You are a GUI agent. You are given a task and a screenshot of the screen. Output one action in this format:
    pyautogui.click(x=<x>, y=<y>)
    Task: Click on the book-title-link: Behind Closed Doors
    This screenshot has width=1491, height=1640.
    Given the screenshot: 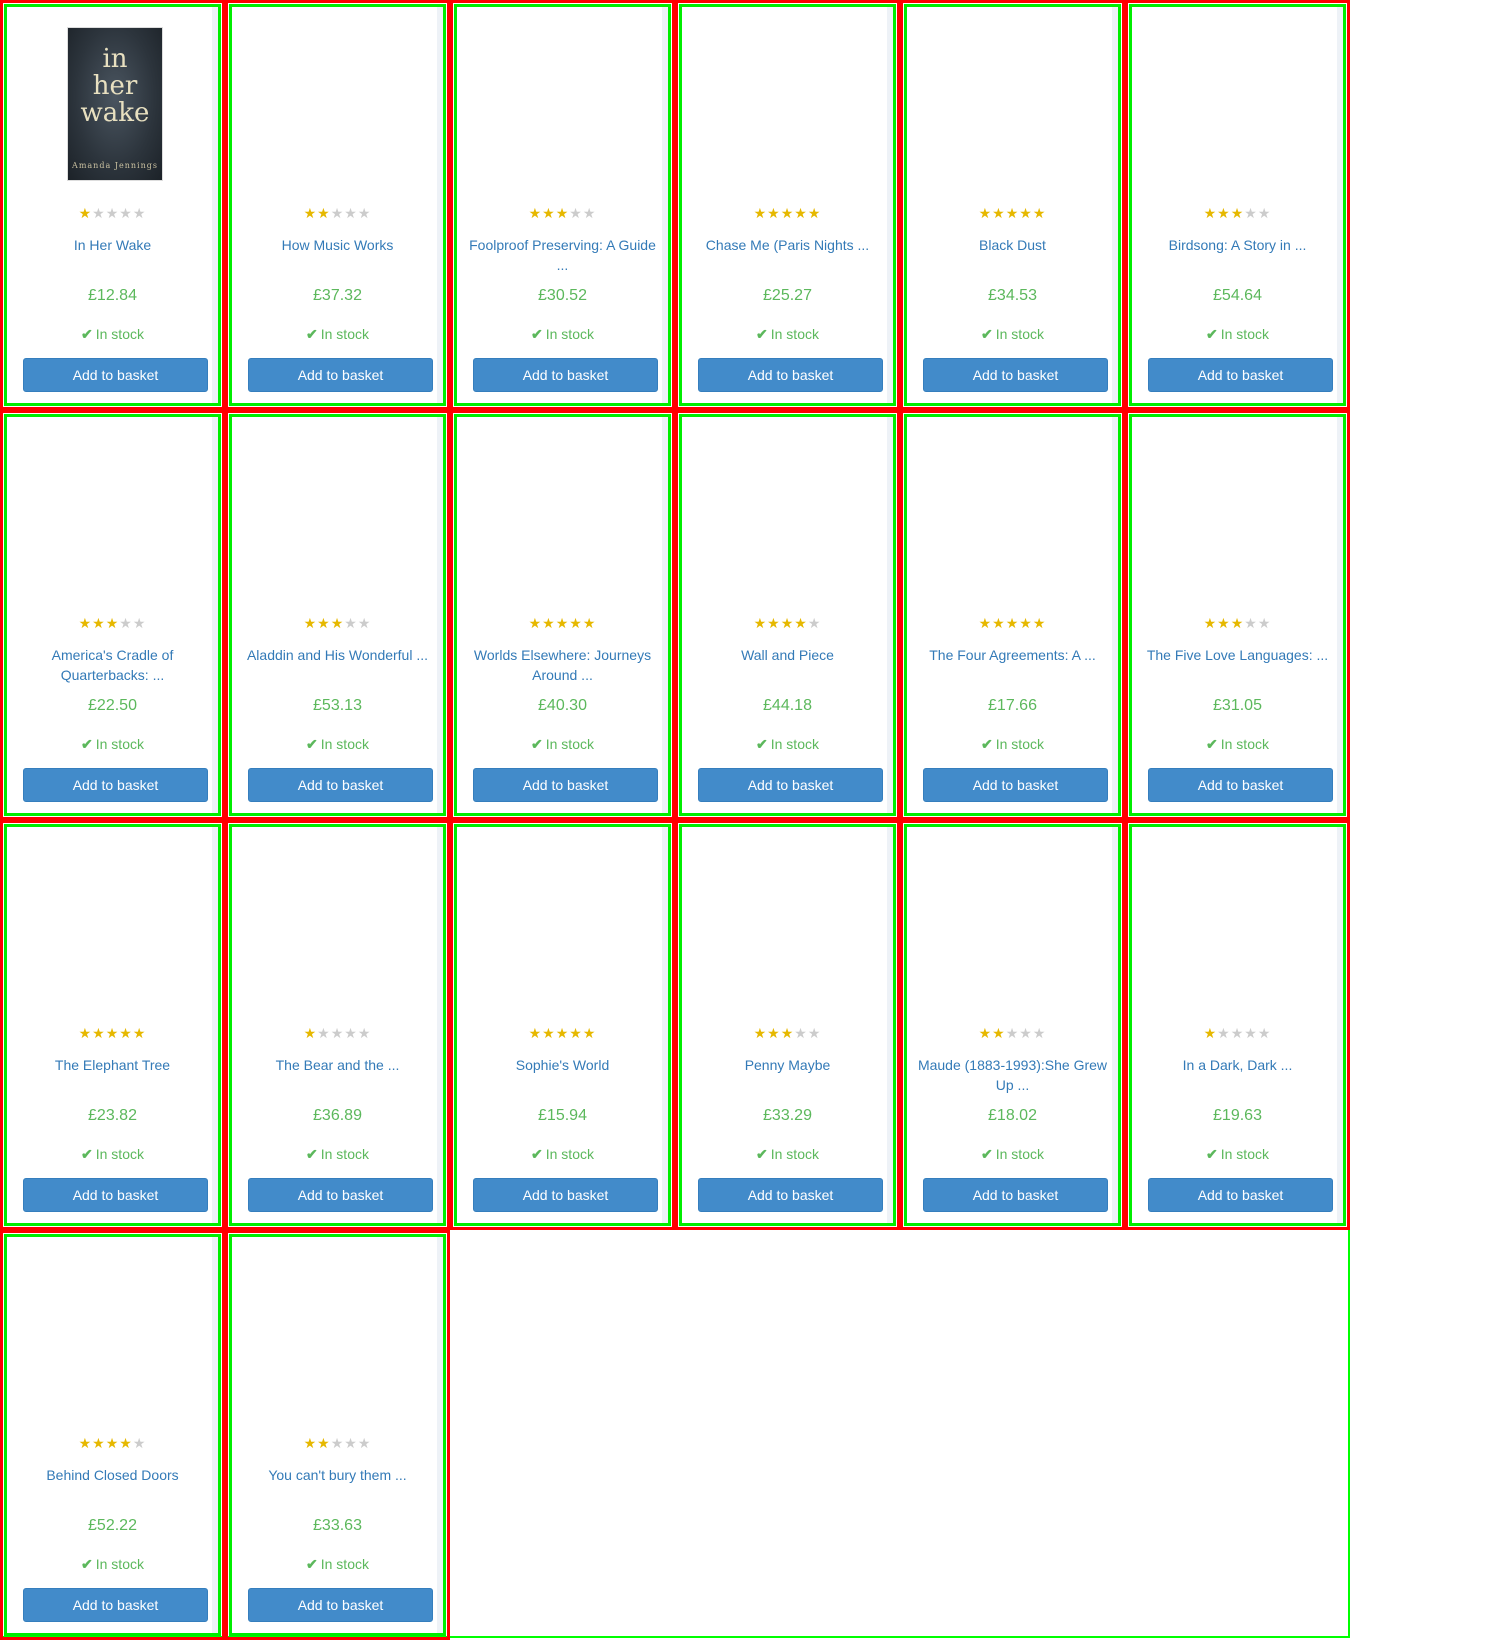 What is the action you would take?
    pyautogui.click(x=112, y=1475)
    